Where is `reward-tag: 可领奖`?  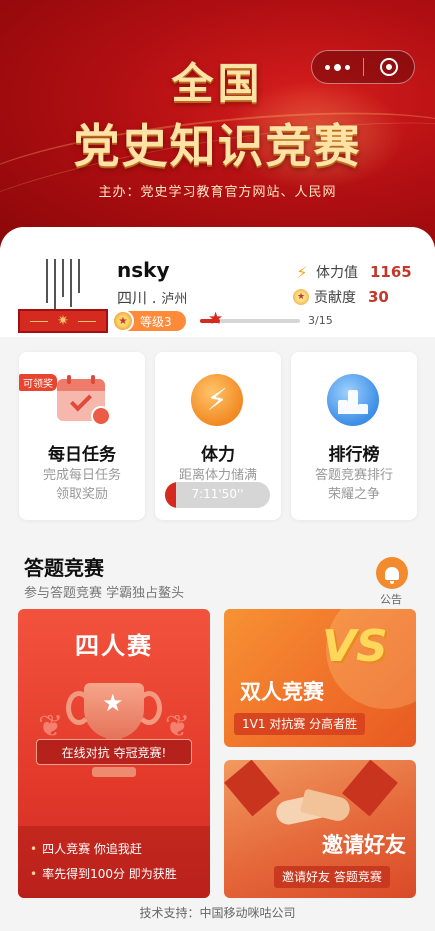
reward-tag: 可领奖 is located at coordinates (38, 382).